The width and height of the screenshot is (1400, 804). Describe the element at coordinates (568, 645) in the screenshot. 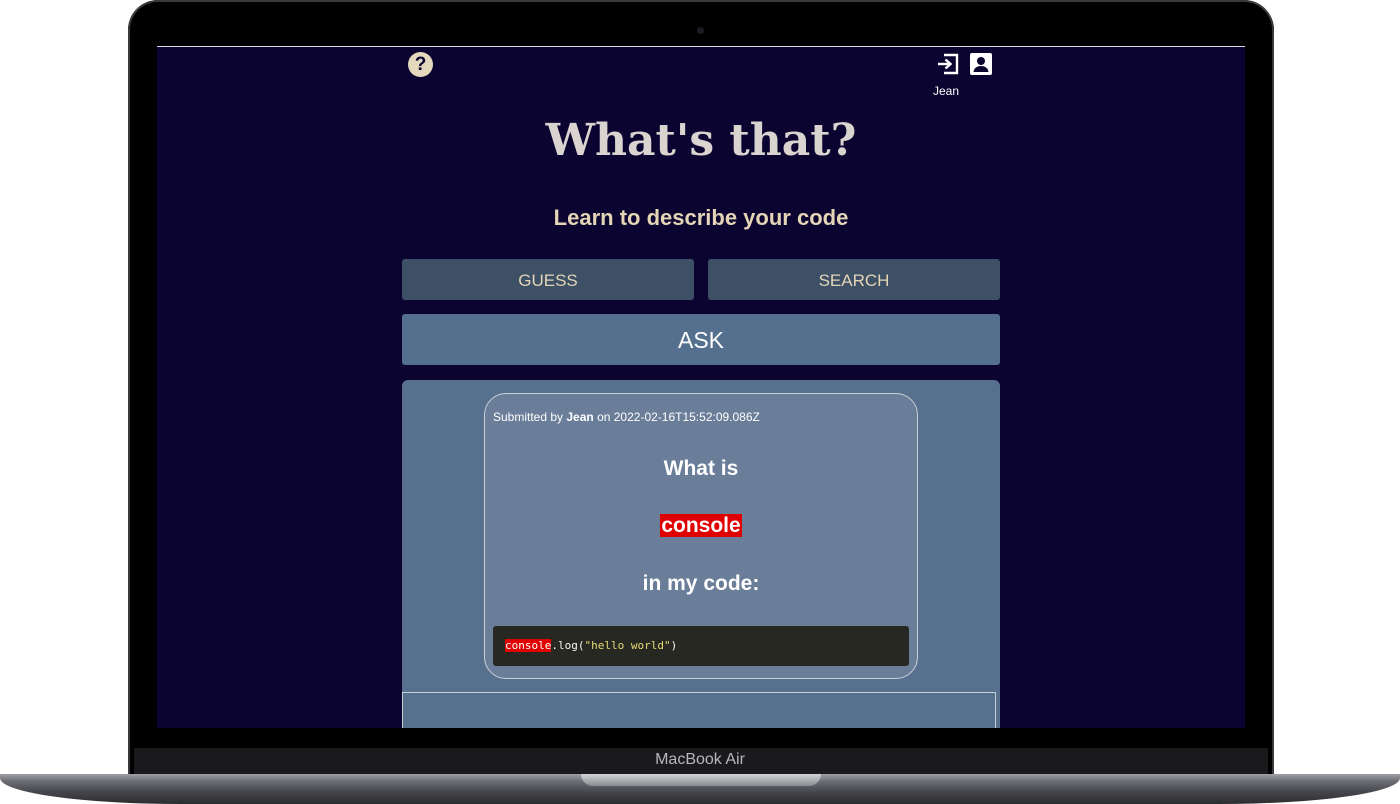

I see `code-call: .log(` at that location.